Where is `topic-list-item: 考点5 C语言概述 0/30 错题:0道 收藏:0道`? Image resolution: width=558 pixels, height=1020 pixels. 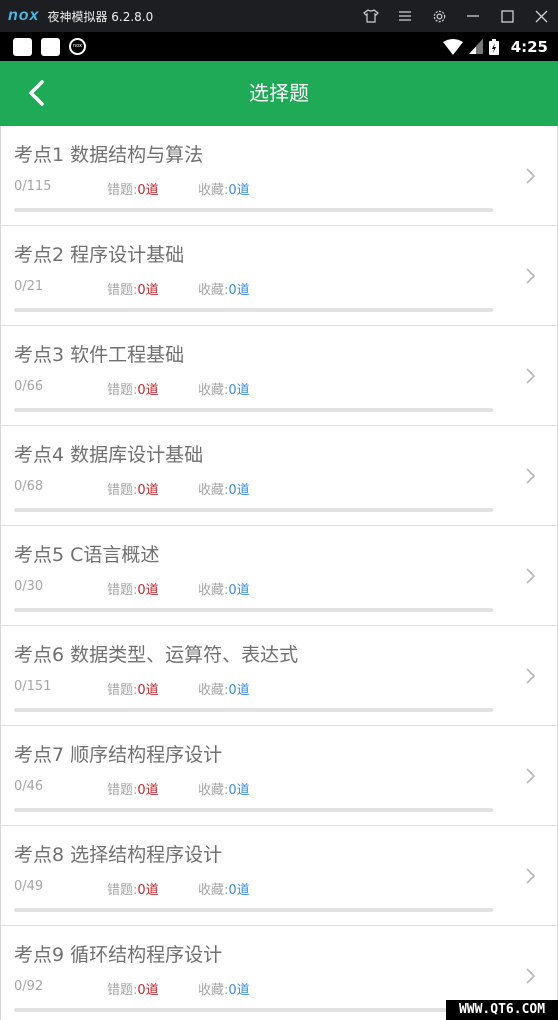 topic-list-item: 考点5 C语言概述 0/30 错题:0道 收藏:0道 is located at coordinates (279, 576).